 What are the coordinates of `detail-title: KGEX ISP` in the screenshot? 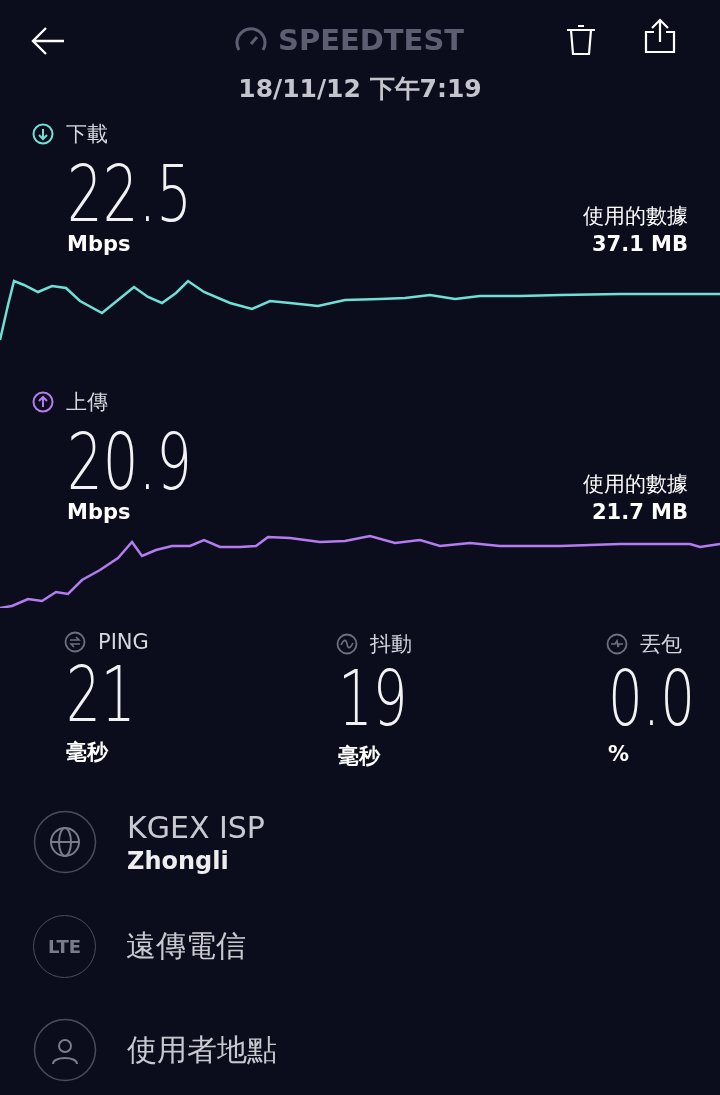 It's located at (196, 827).